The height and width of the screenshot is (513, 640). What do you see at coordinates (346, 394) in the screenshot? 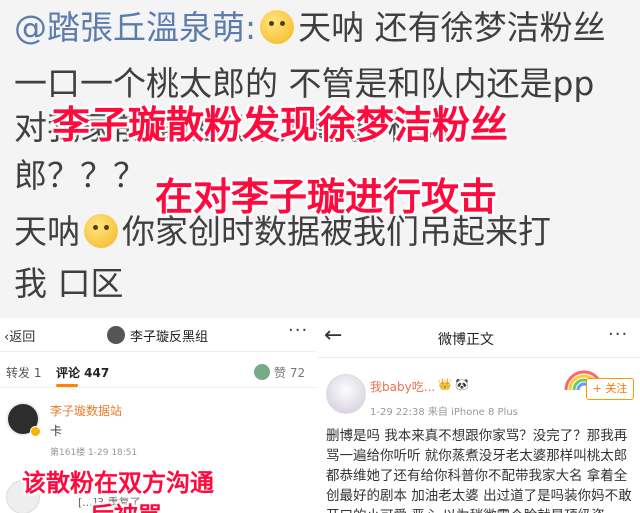
I see `user-avatar` at bounding box center [346, 394].